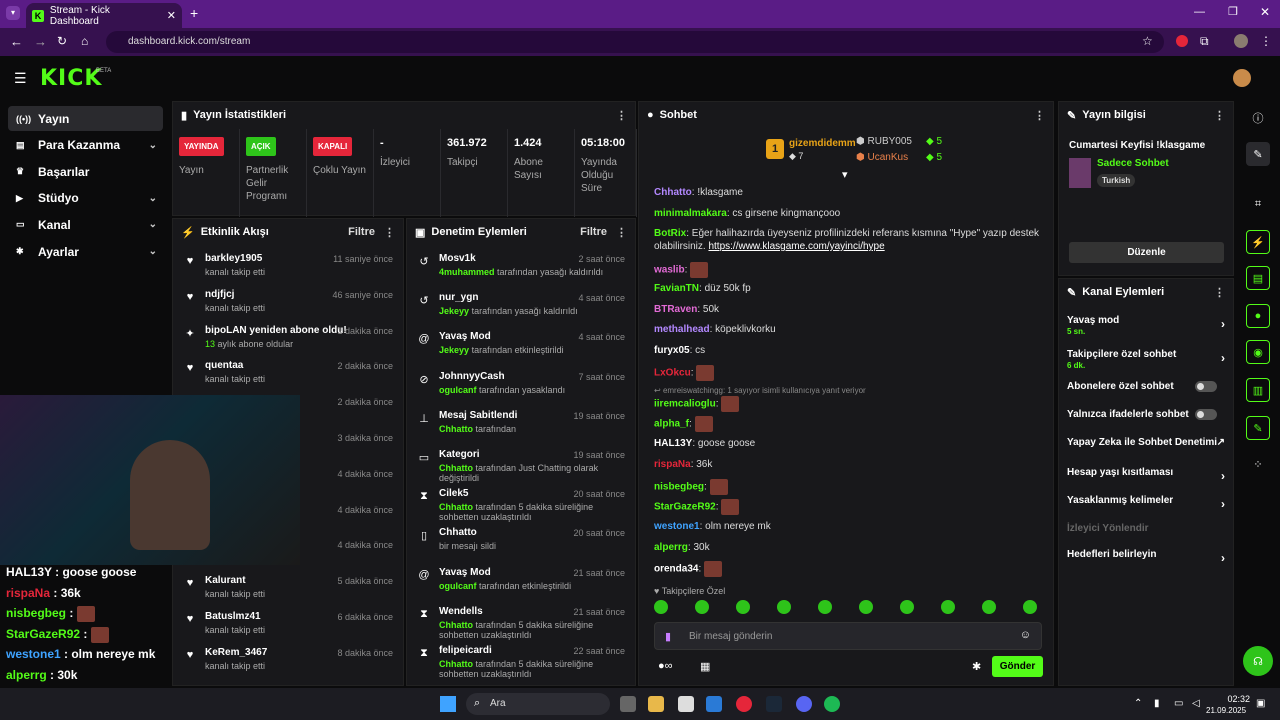  Describe the element at coordinates (448, 704) in the screenshot. I see `windows-start-icon` at that location.